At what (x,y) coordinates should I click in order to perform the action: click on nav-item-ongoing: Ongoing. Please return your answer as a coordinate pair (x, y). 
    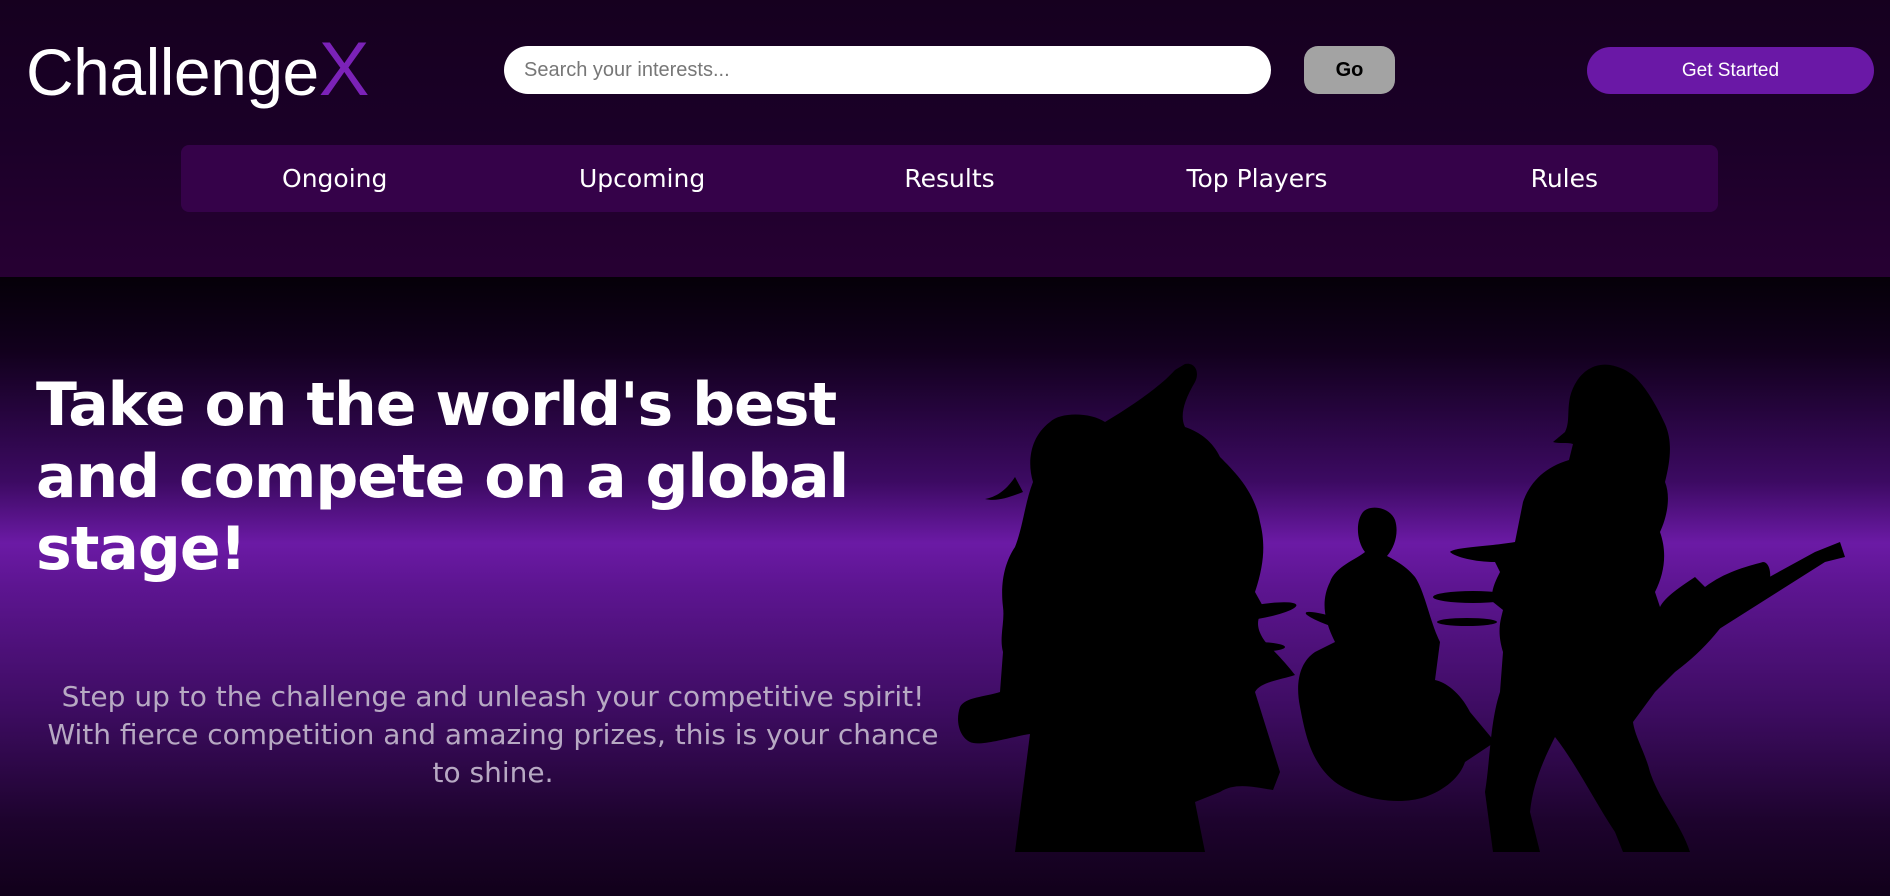
    Looking at the image, I should click on (334, 178).